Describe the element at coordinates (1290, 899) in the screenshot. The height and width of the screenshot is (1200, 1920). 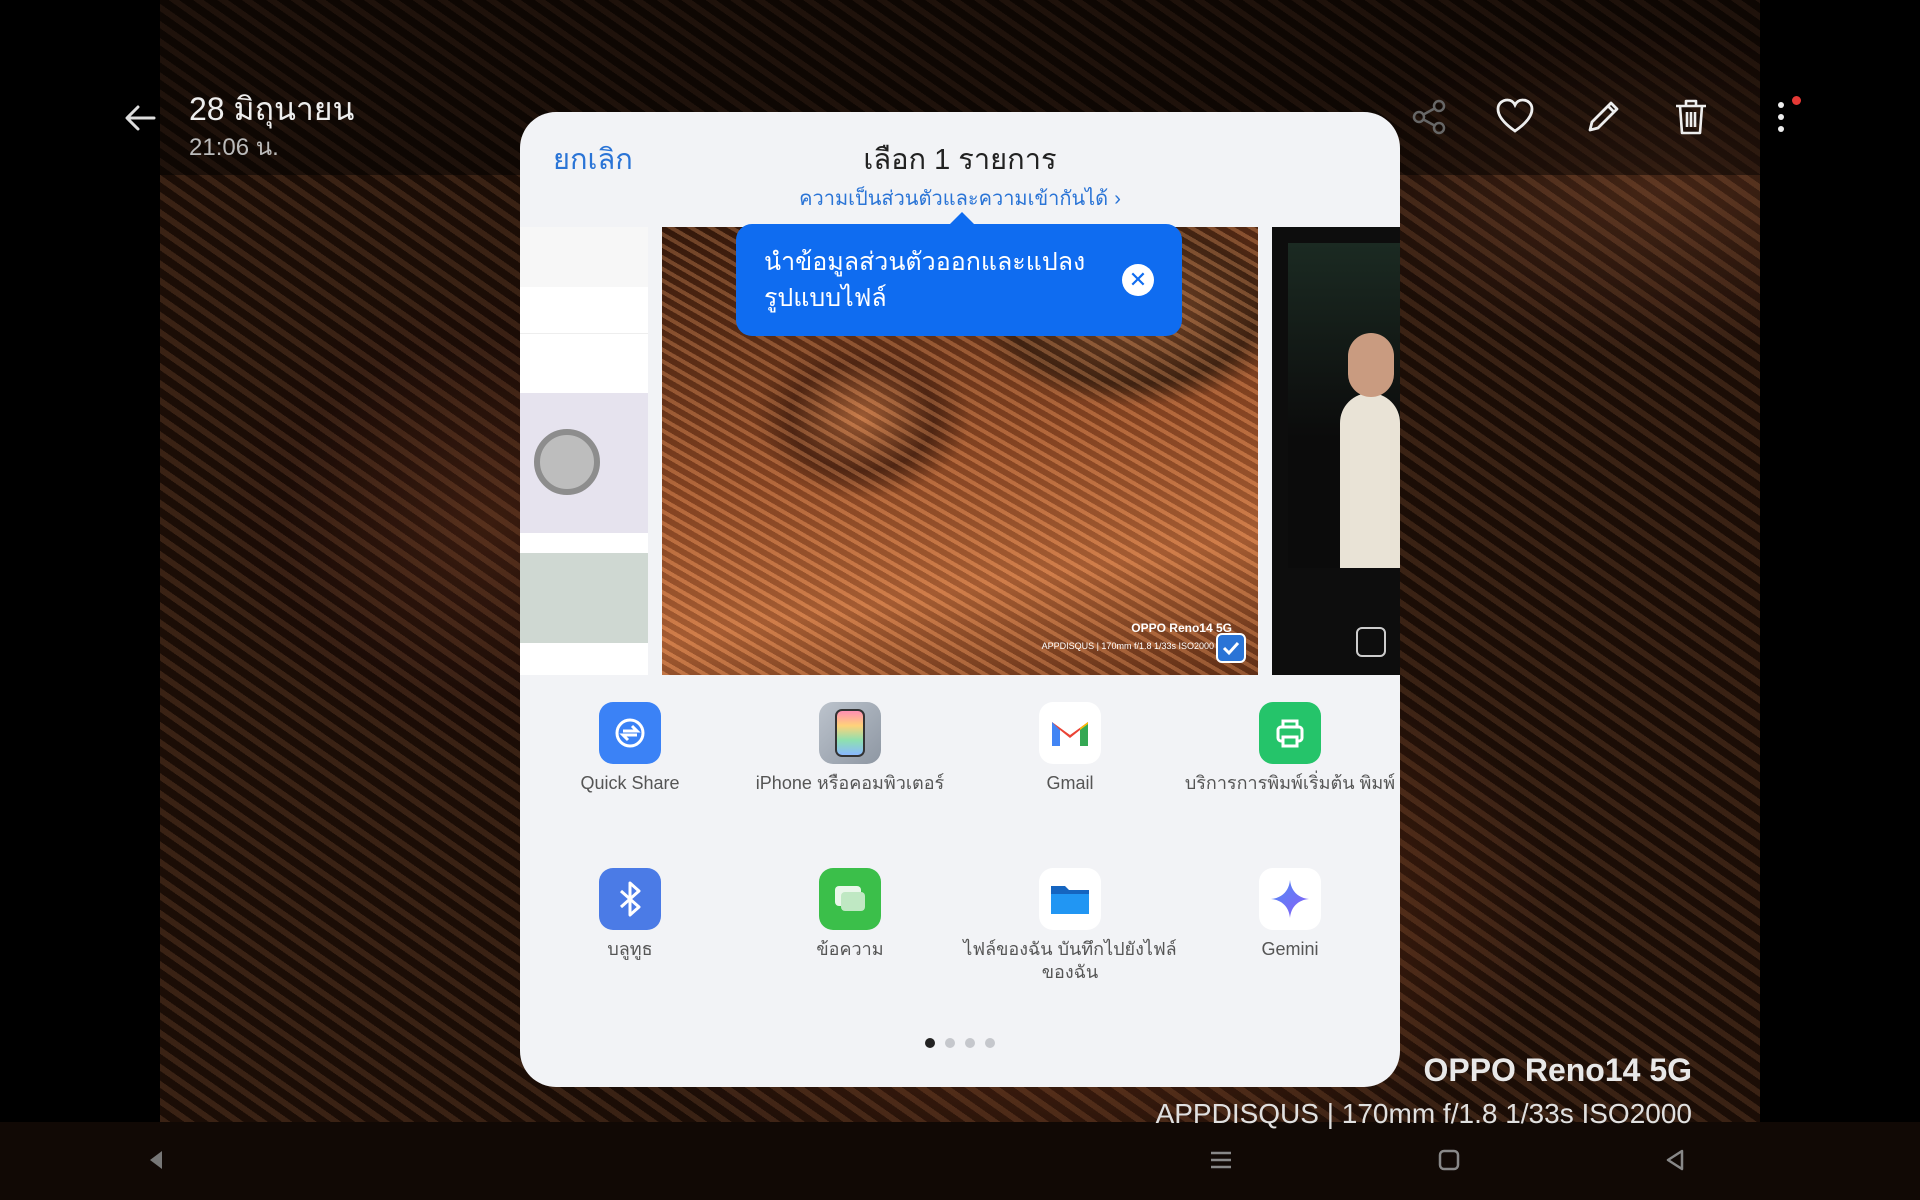
I see `gemini-icon` at that location.